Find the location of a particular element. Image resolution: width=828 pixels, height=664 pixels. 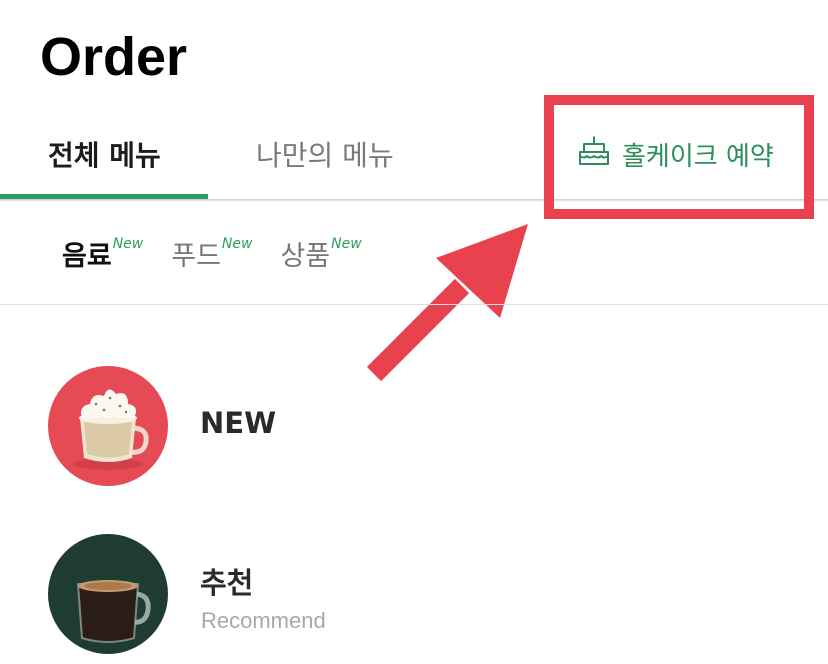

subcategory-label: 상품 is located at coordinates (305, 256).